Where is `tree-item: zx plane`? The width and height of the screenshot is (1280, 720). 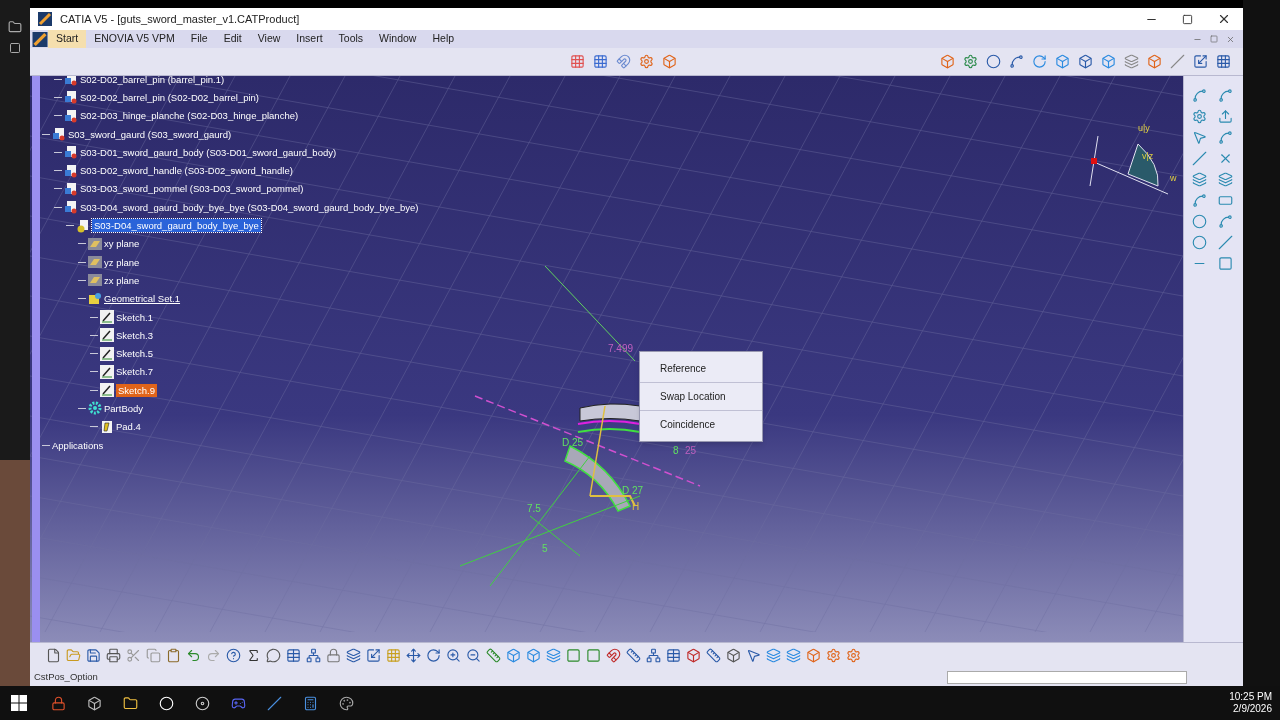
tree-item: zx plane is located at coordinates (122, 280).